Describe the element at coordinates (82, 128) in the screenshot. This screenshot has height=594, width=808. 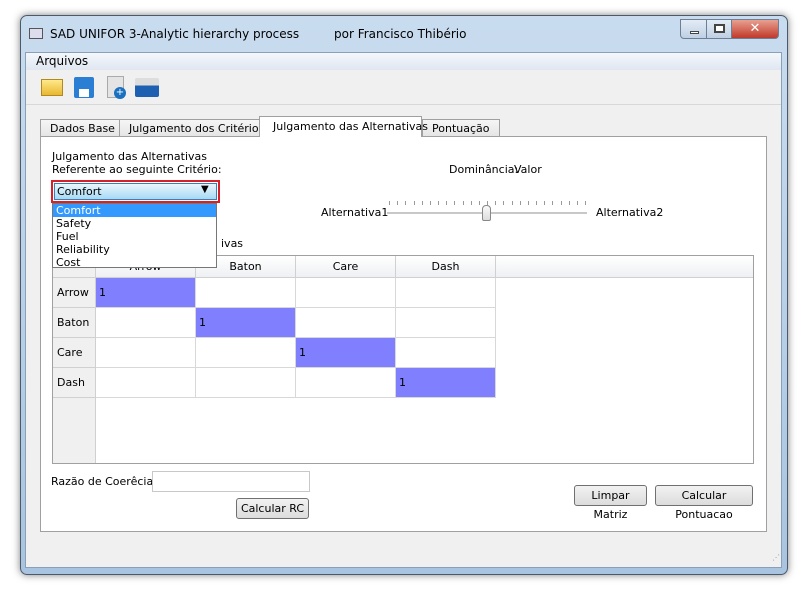
I see `tab-dados-base: Dados Base` at that location.